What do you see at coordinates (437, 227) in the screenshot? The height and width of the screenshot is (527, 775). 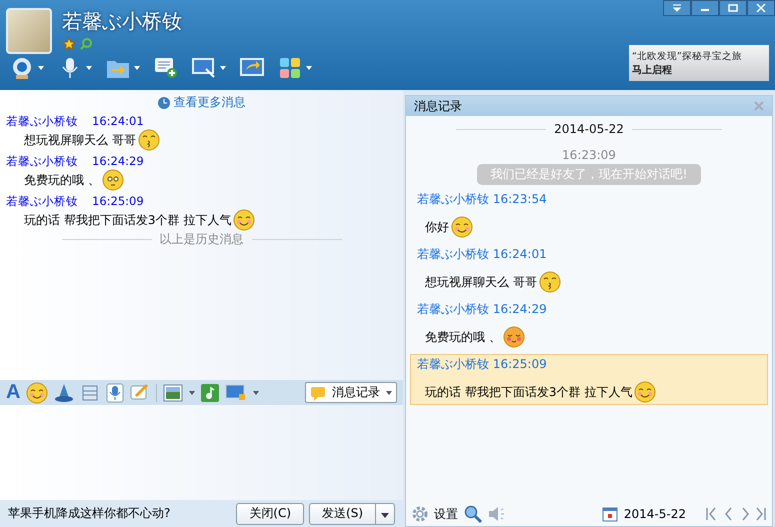 I see `message-text: 你好` at bounding box center [437, 227].